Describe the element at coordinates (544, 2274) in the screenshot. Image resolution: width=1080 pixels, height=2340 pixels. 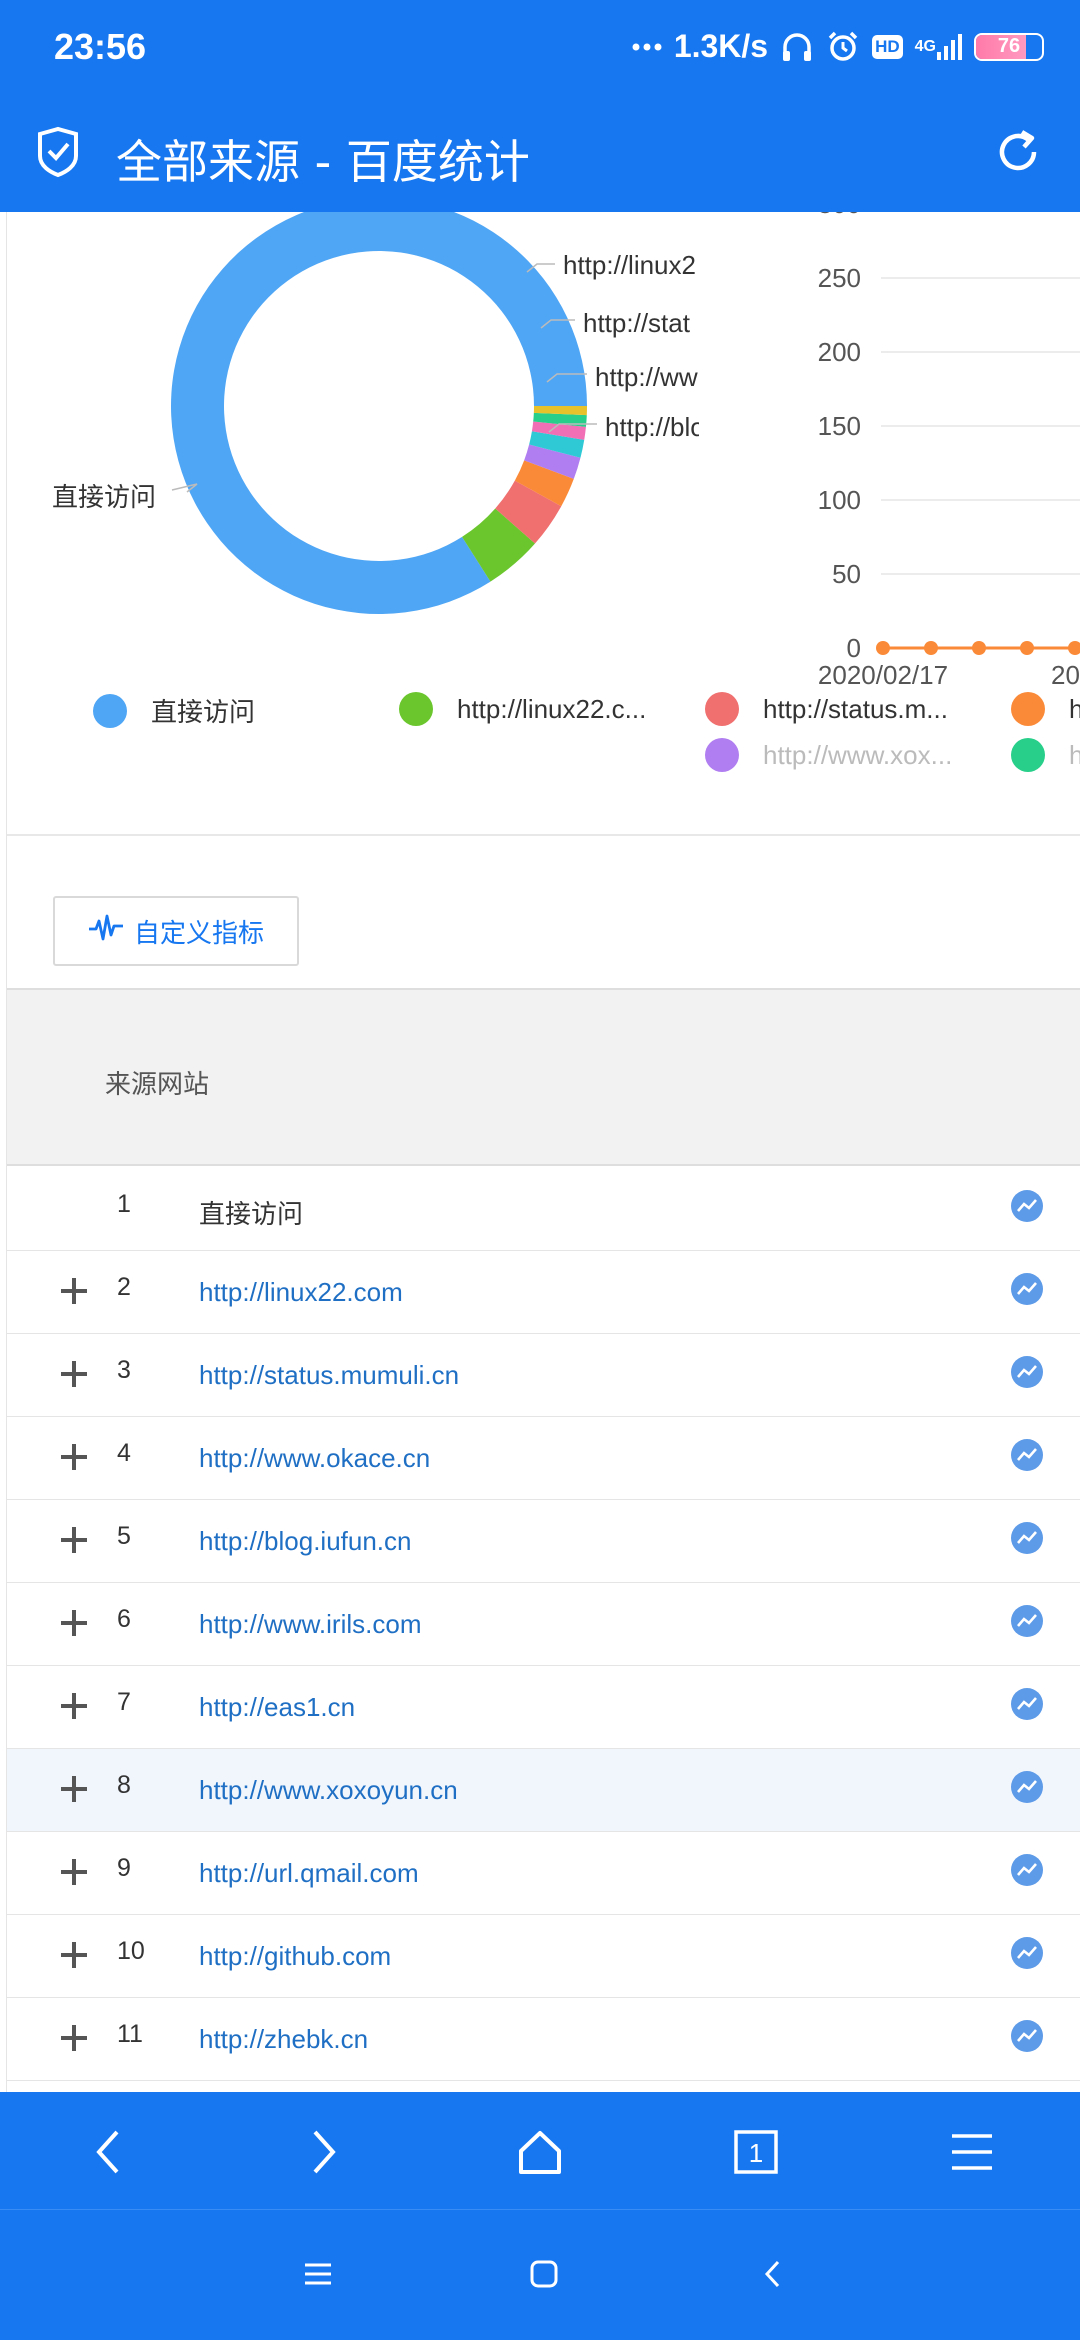
I see `home-square-icon` at that location.